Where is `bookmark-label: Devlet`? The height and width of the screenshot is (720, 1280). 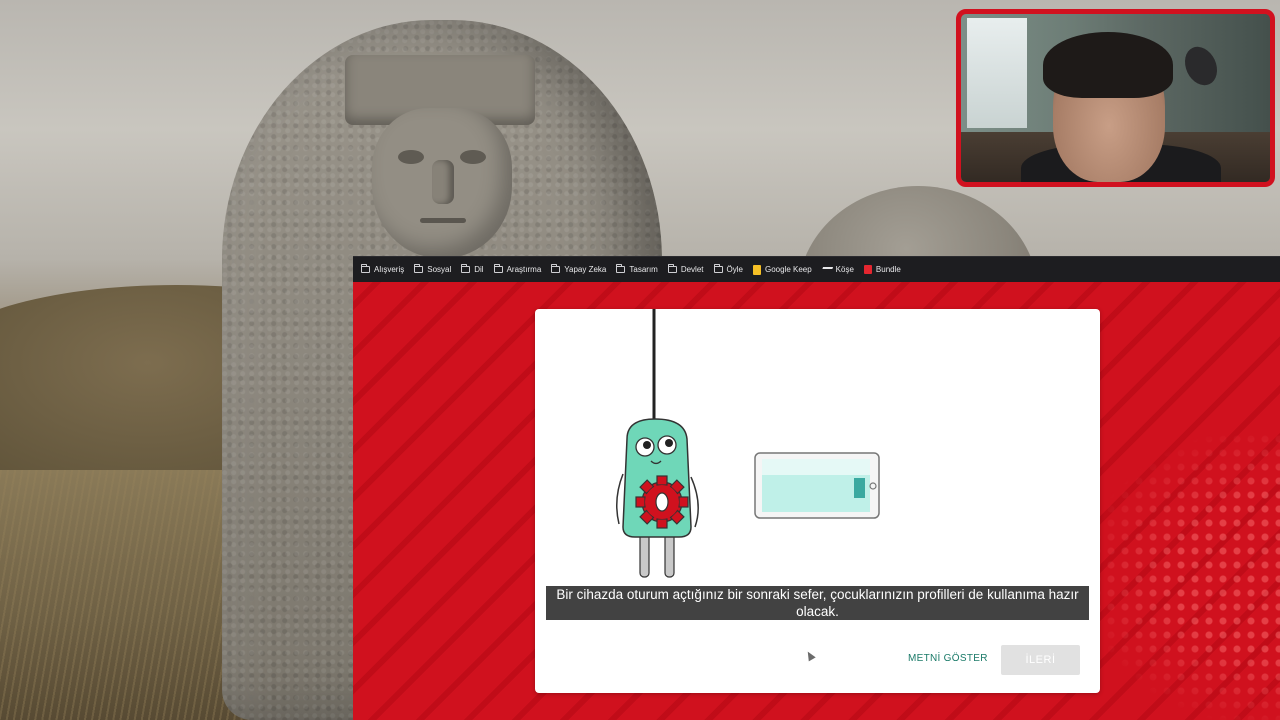 bookmark-label: Devlet is located at coordinates (692, 269).